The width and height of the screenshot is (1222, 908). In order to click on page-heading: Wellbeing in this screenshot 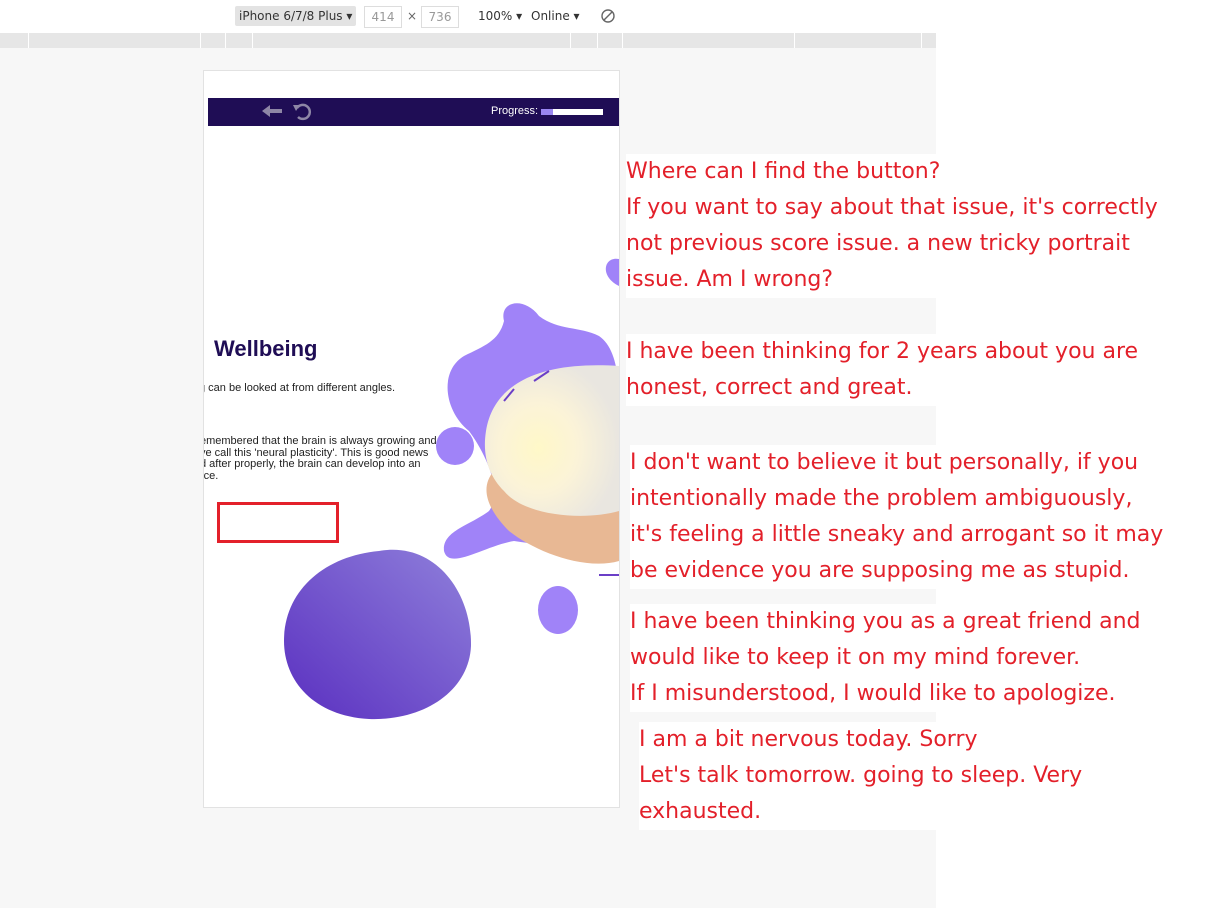, I will do `click(266, 348)`.